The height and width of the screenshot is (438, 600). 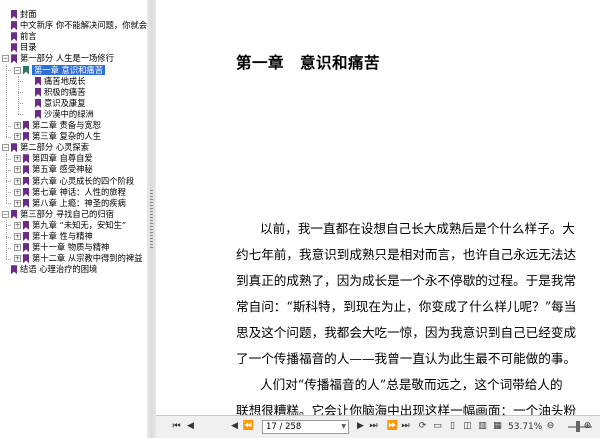 I want to click on bookmark-label: 第三部分 寻找自己的归宿, so click(x=67, y=213).